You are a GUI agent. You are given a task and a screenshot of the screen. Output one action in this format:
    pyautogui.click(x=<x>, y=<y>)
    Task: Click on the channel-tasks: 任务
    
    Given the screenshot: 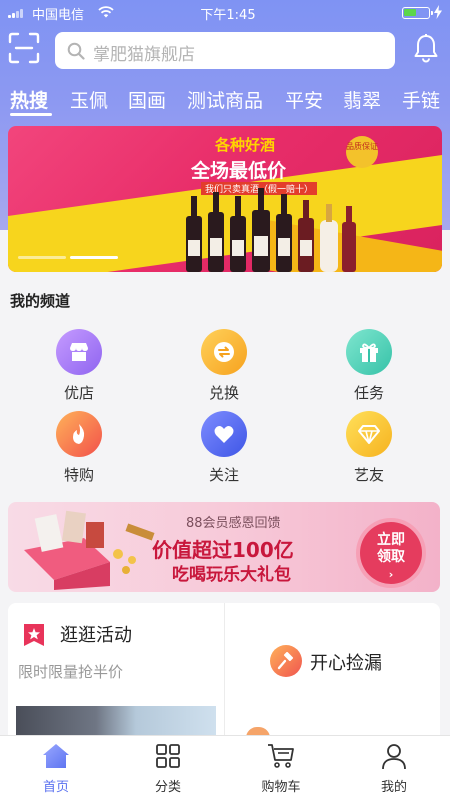 What is the action you would take?
    pyautogui.click(x=369, y=369)
    